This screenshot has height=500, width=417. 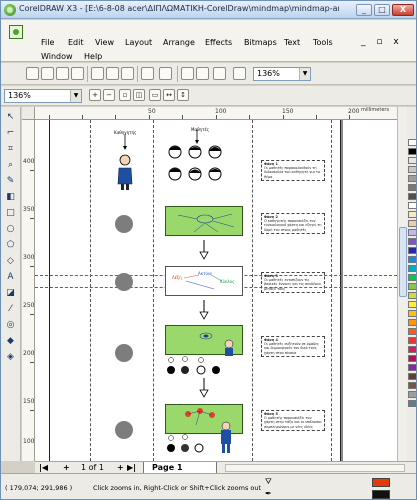 I want to click on eyedropper-tool-icon: ⁄, so click(x=10, y=309).